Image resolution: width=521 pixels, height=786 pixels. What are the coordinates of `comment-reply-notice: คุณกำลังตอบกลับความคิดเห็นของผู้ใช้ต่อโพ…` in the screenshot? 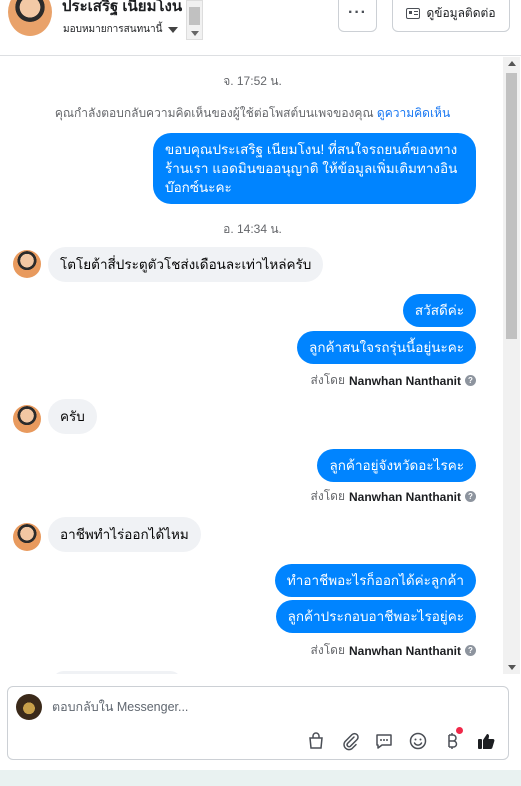 It's located at (252, 113).